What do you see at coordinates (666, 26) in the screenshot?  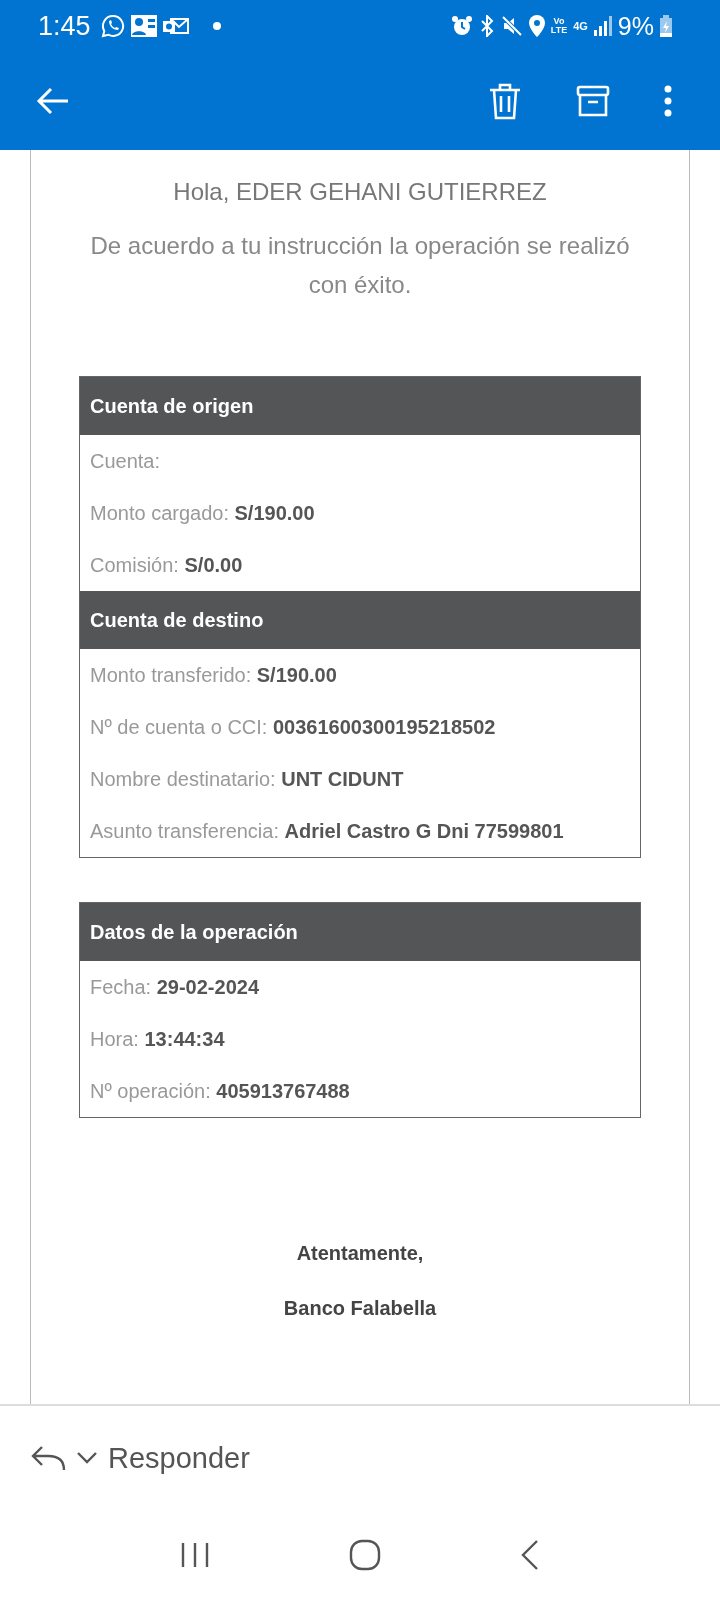 I see `battery-charging-icon` at bounding box center [666, 26].